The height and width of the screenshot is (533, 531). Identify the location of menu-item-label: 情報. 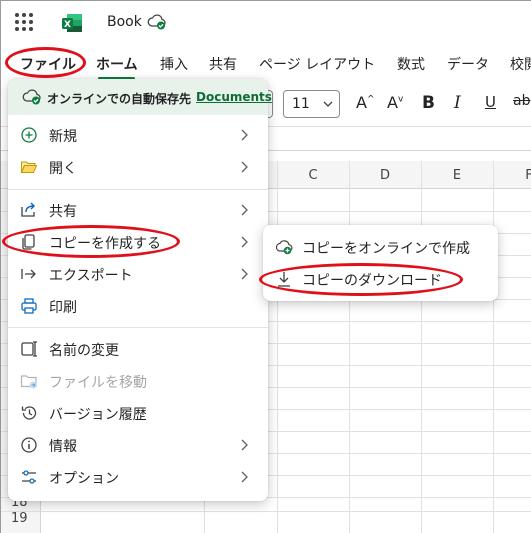
(63, 447).